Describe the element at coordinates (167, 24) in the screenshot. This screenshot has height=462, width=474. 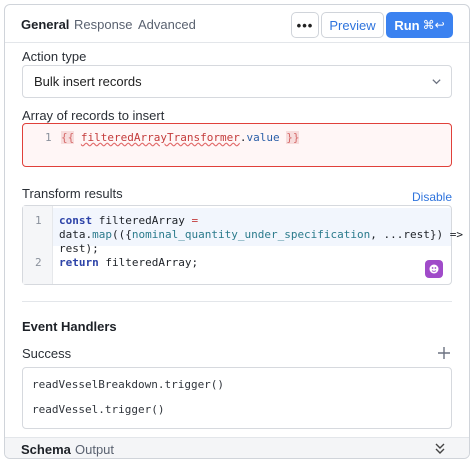
I see `tab-advanced: Advanced` at that location.